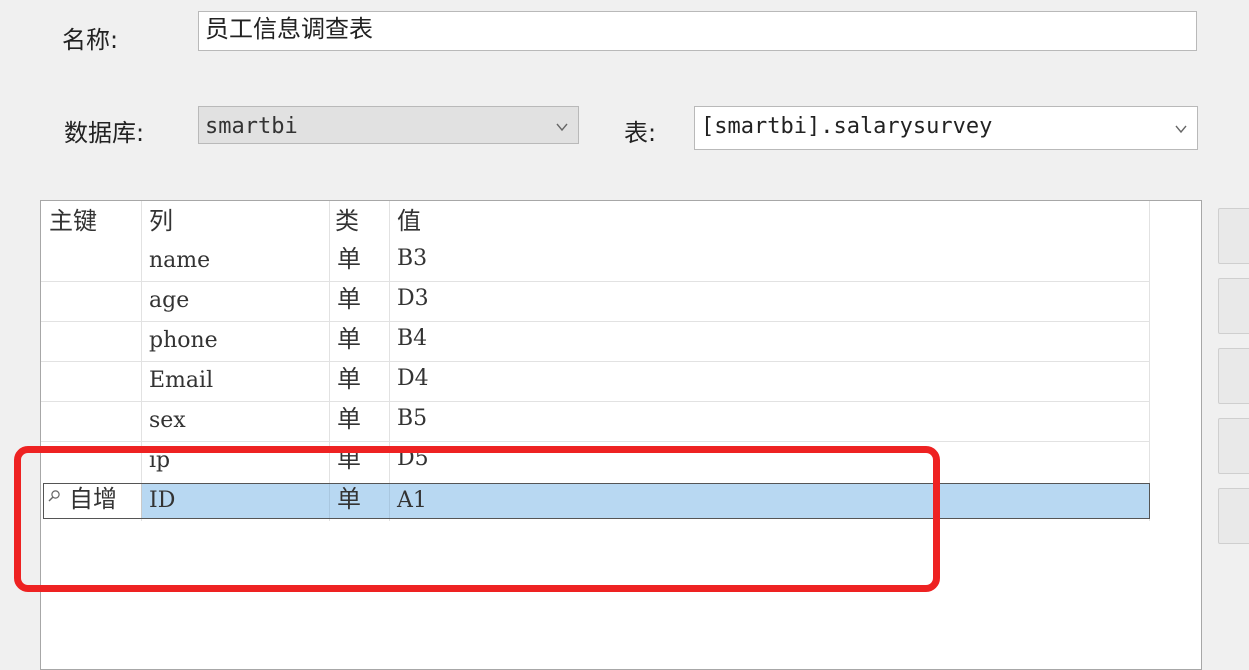 Image resolution: width=1249 pixels, height=670 pixels. Describe the element at coordinates (847, 126) in the screenshot. I see `table-select-value: [smartbi].salarysurvey` at that location.